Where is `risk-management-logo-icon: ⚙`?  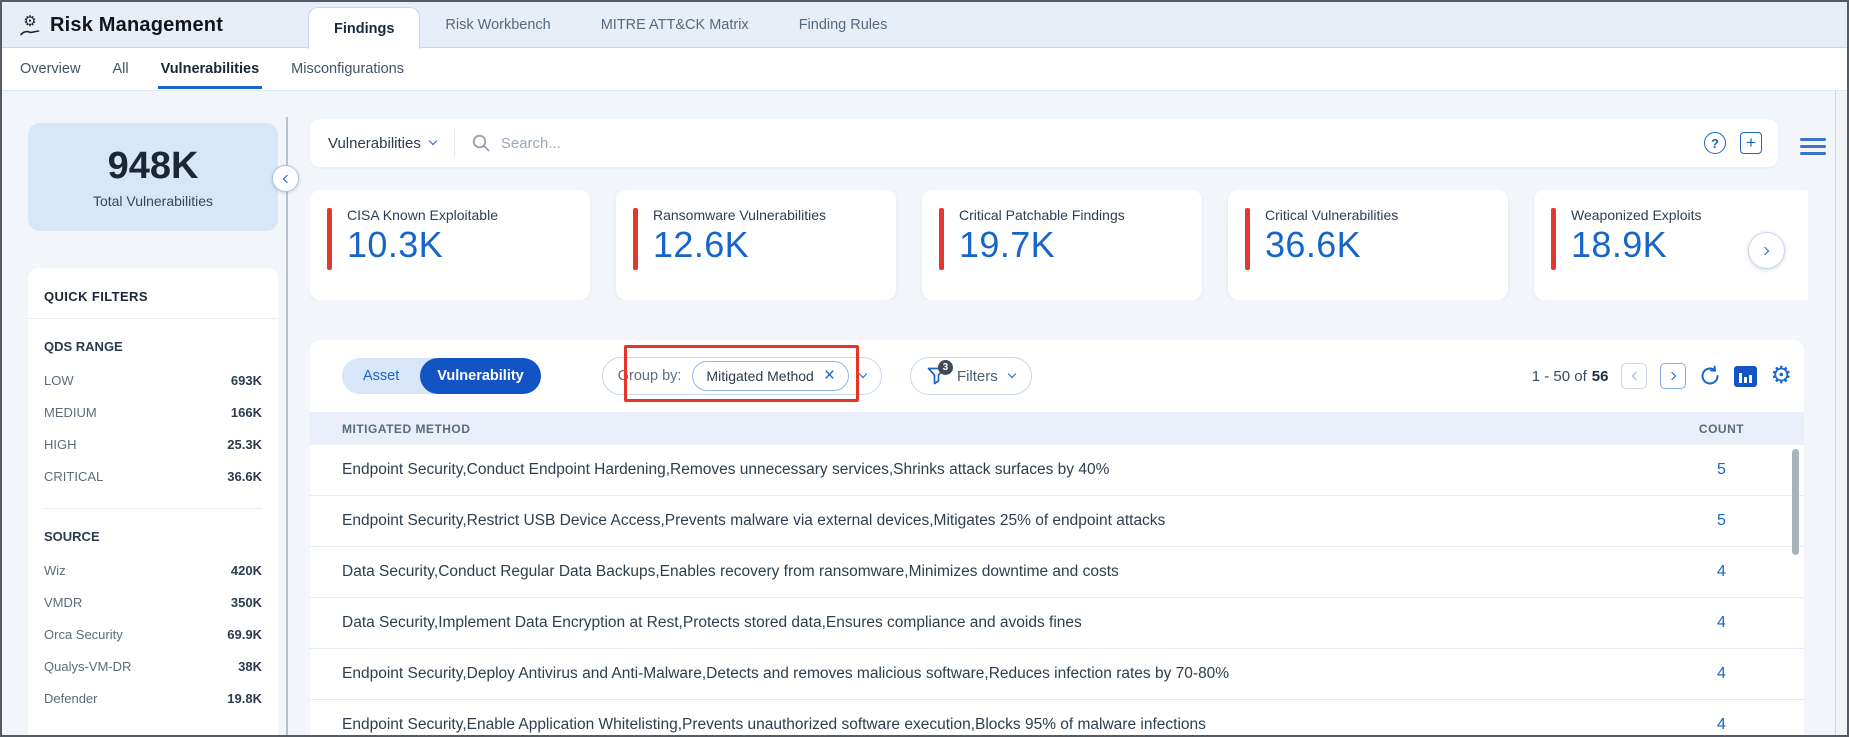 risk-management-logo-icon: ⚙ is located at coordinates (30, 25).